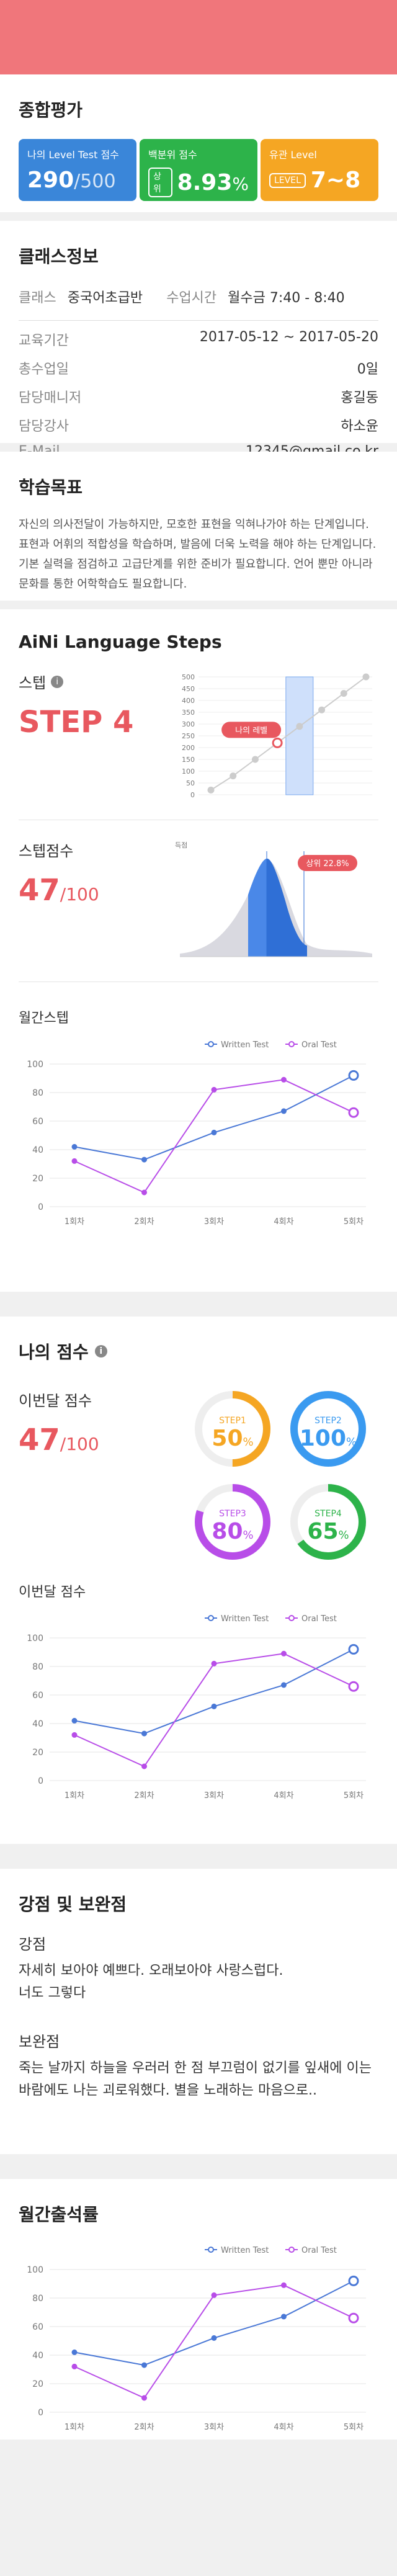 The width and height of the screenshot is (397, 2576). Describe the element at coordinates (189, 689) in the screenshot. I see `y-tick-label: 450` at that location.